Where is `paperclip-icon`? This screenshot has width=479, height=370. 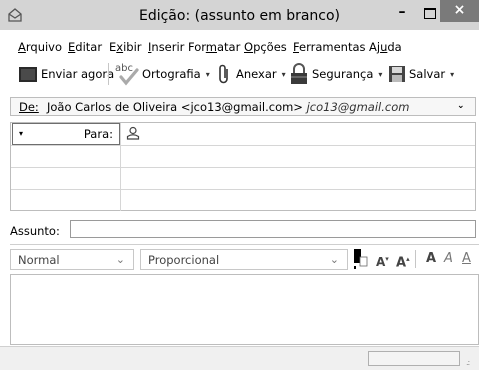
paperclip-icon is located at coordinates (223, 74).